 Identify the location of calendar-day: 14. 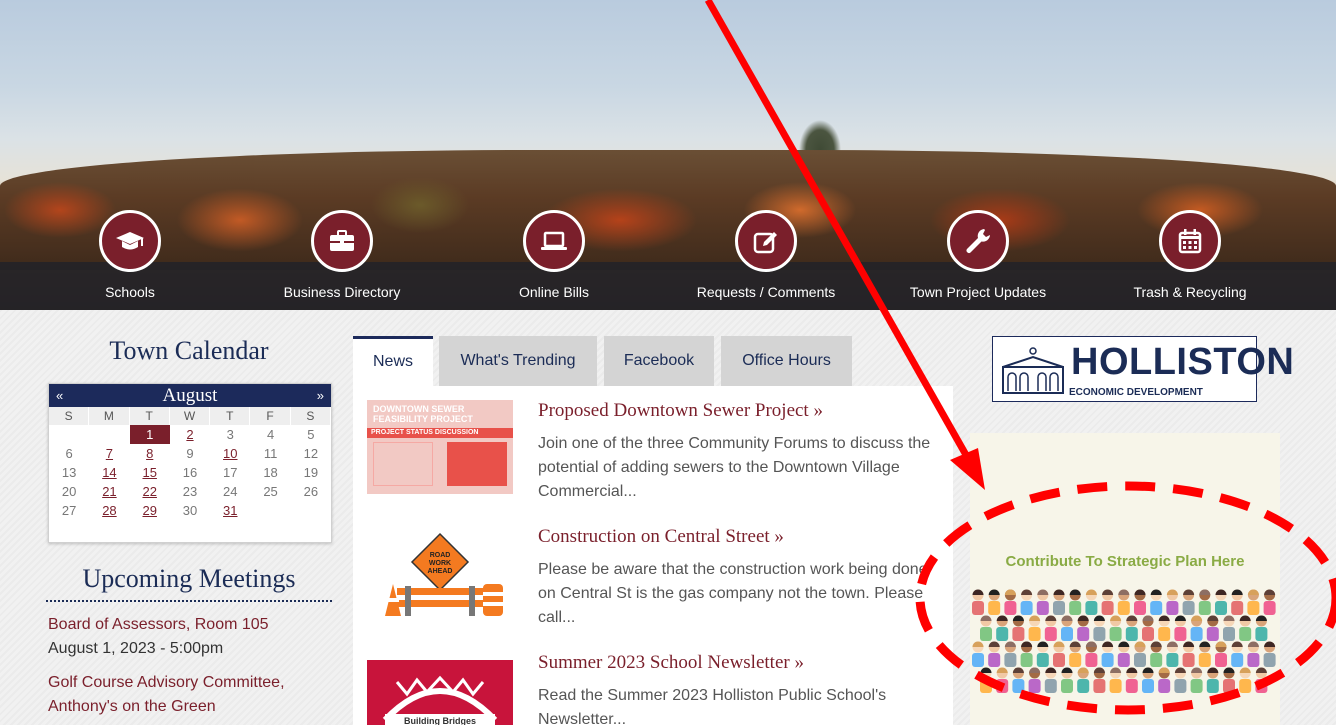
(109, 472).